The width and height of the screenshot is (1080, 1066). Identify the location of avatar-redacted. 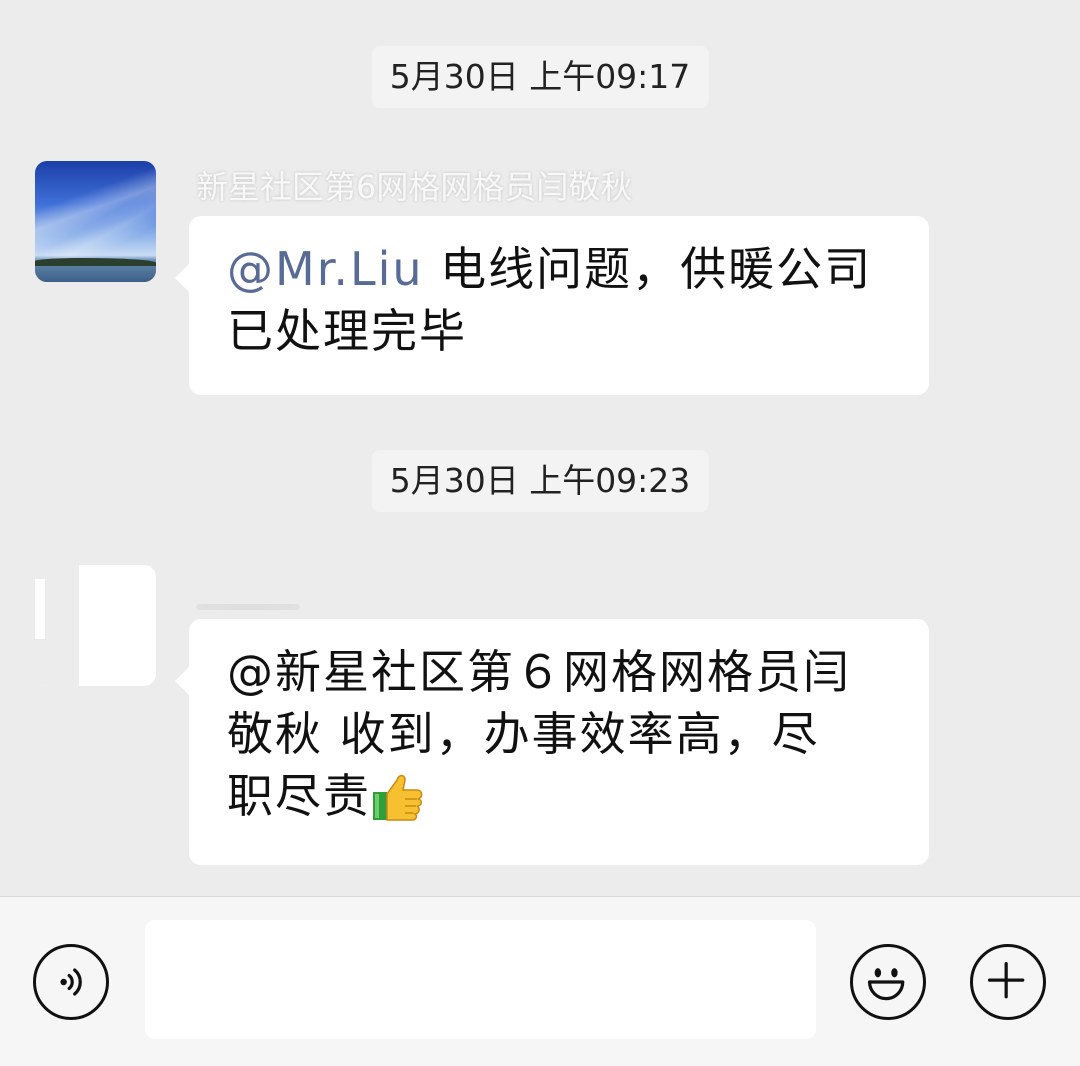
(40, 609).